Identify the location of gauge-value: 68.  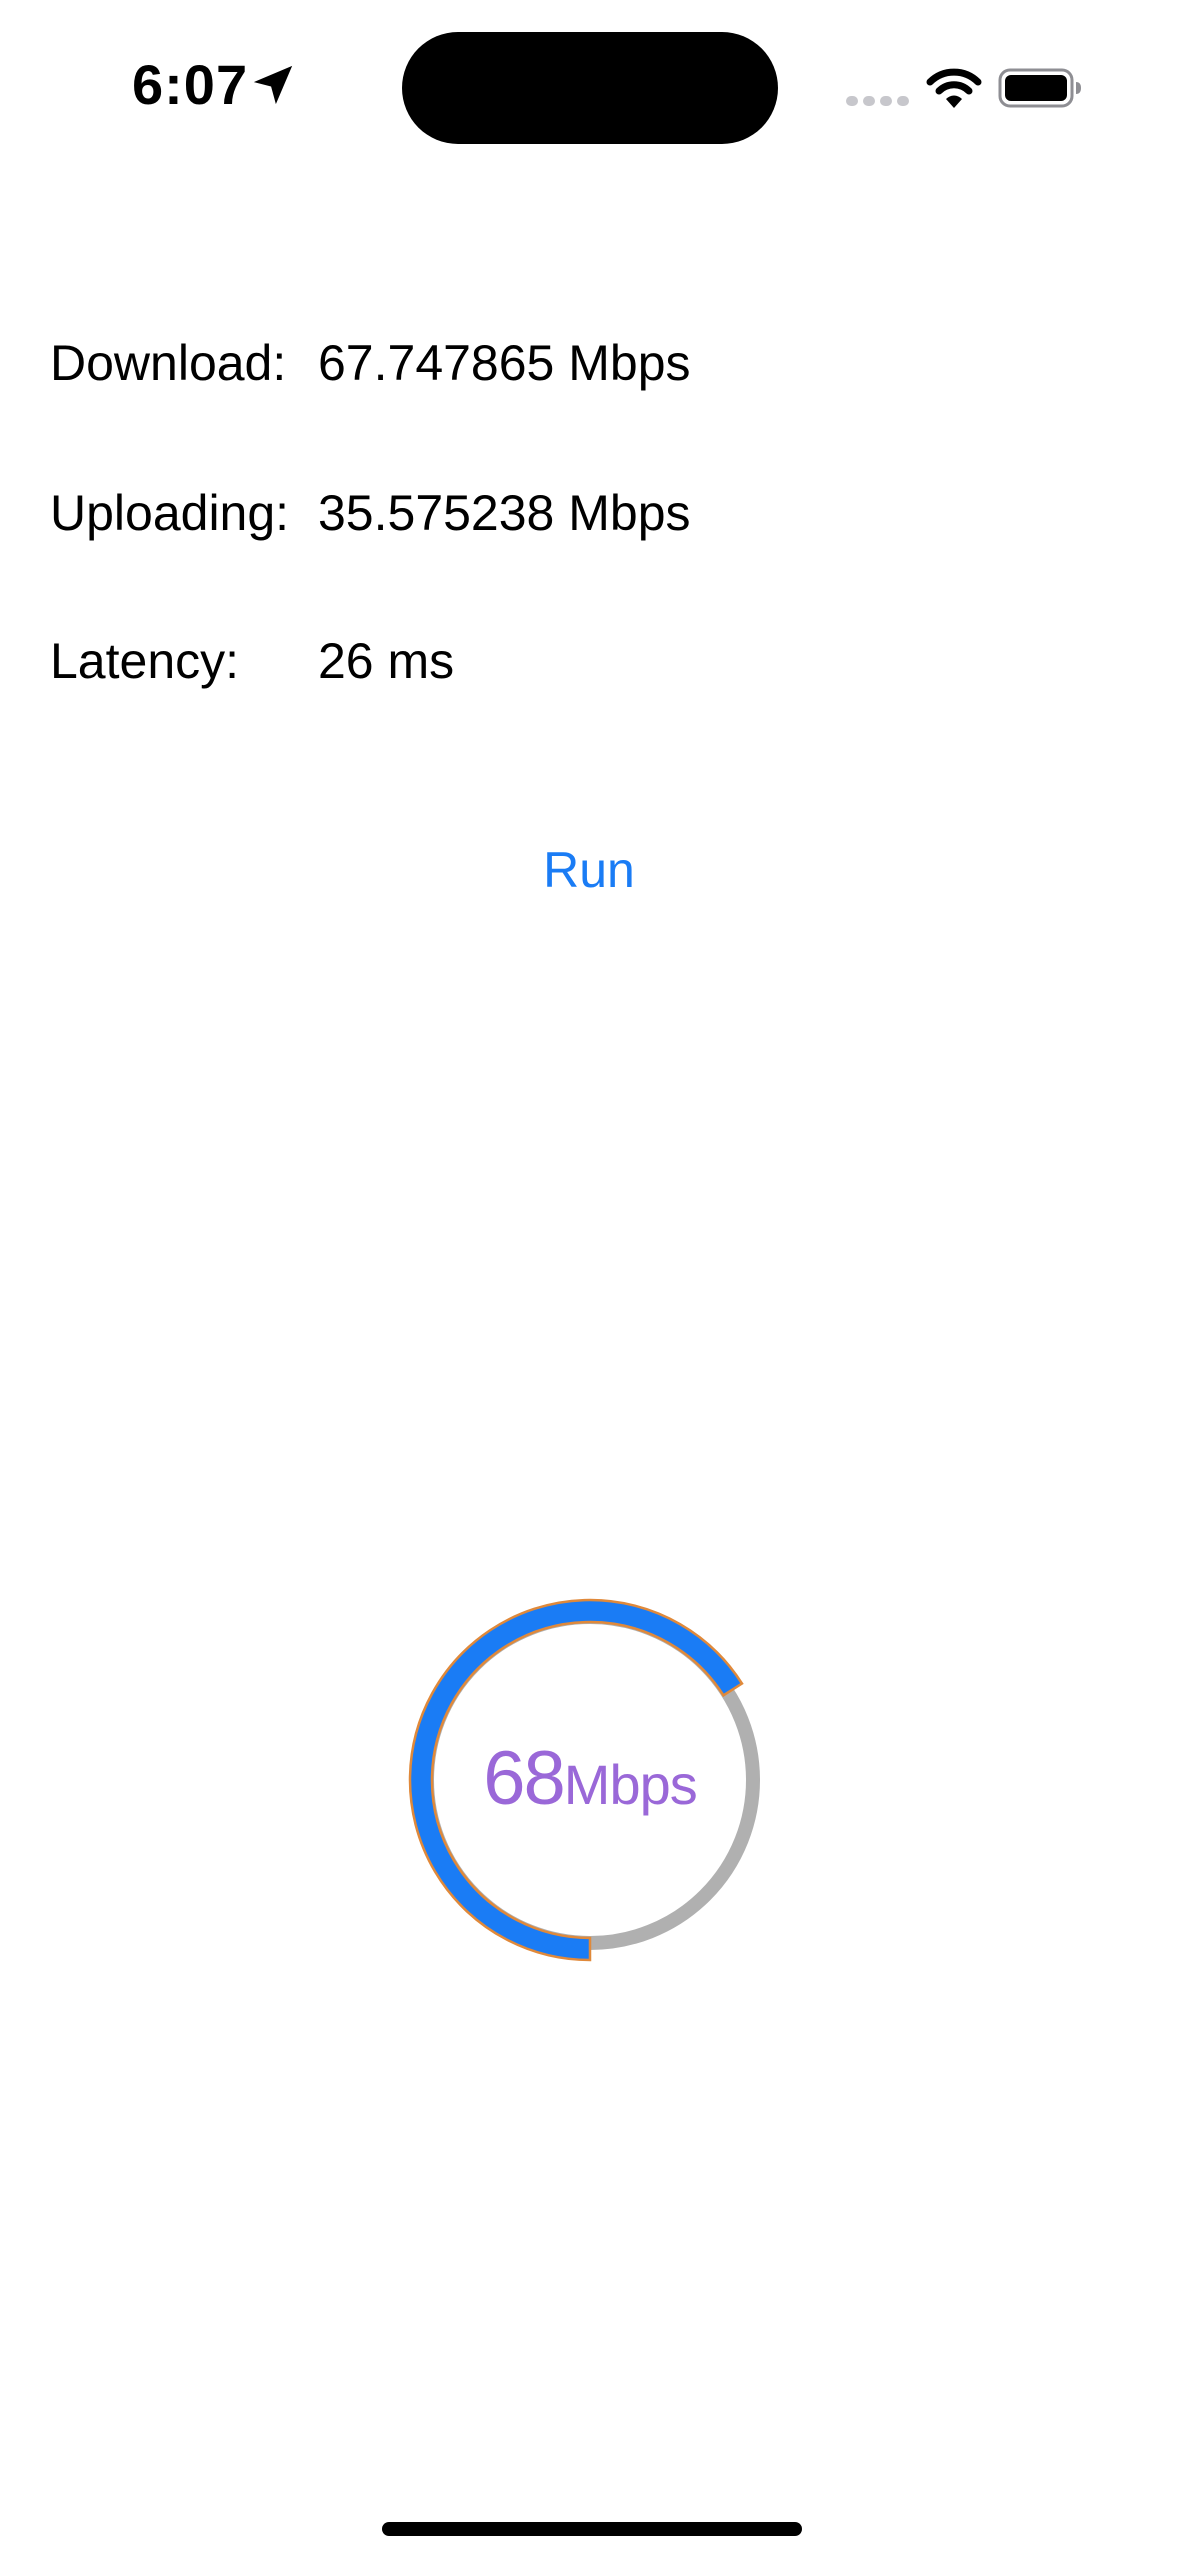
(524, 1778).